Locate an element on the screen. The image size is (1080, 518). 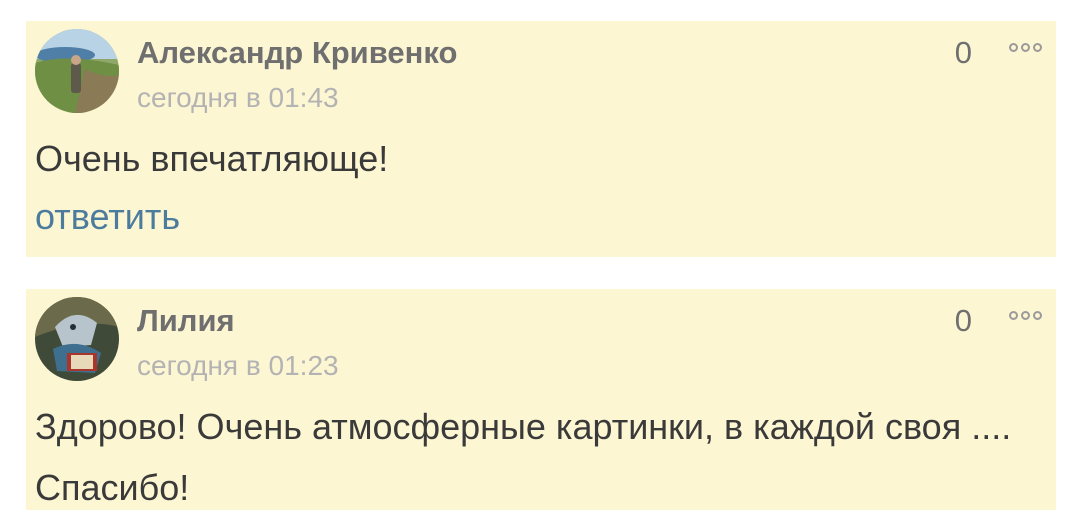
author-name: Лилия is located at coordinates (186, 321).